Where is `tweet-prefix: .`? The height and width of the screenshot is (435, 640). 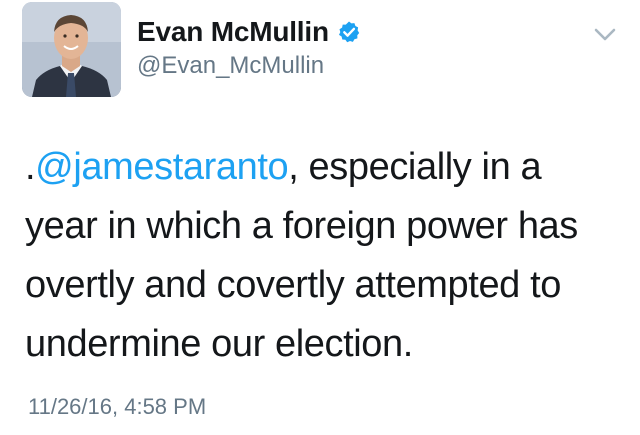 tweet-prefix: . is located at coordinates (30, 167).